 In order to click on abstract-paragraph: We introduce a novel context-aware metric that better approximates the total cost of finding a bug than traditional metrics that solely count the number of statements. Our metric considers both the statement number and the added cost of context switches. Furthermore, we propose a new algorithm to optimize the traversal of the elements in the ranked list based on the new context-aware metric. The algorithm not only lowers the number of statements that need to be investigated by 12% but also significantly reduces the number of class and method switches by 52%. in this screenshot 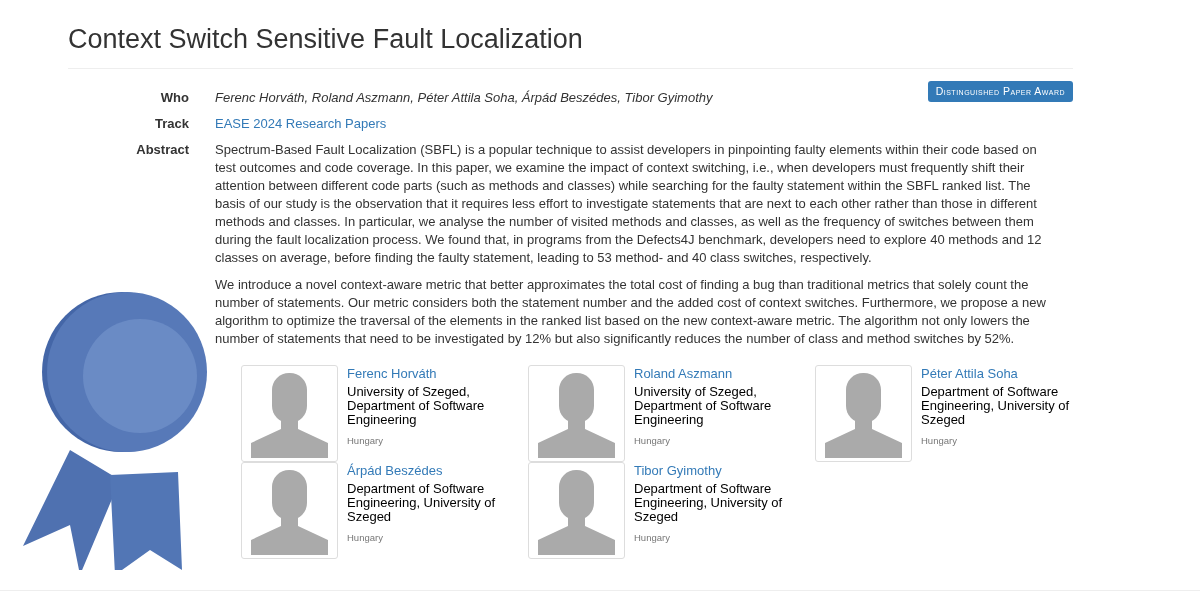, I will do `click(631, 312)`.